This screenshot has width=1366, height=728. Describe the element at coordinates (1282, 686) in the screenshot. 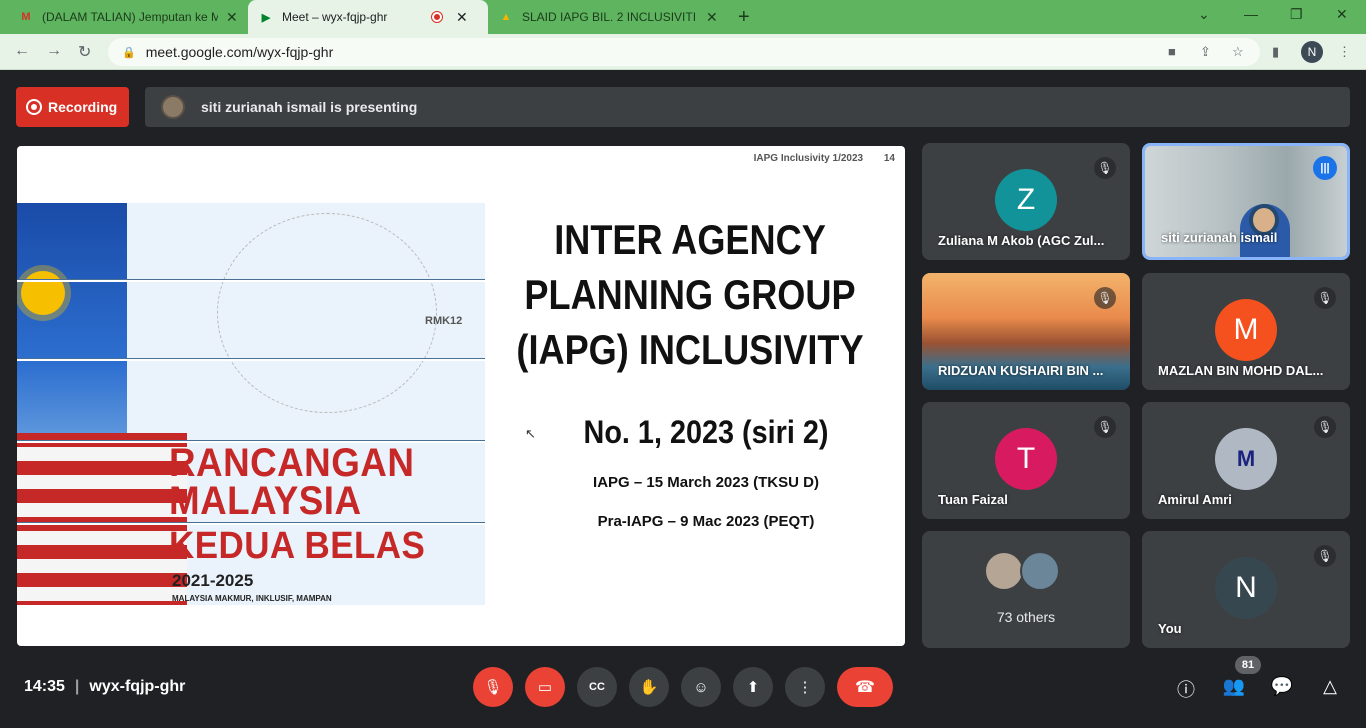

I see `chat-button: 💬` at that location.